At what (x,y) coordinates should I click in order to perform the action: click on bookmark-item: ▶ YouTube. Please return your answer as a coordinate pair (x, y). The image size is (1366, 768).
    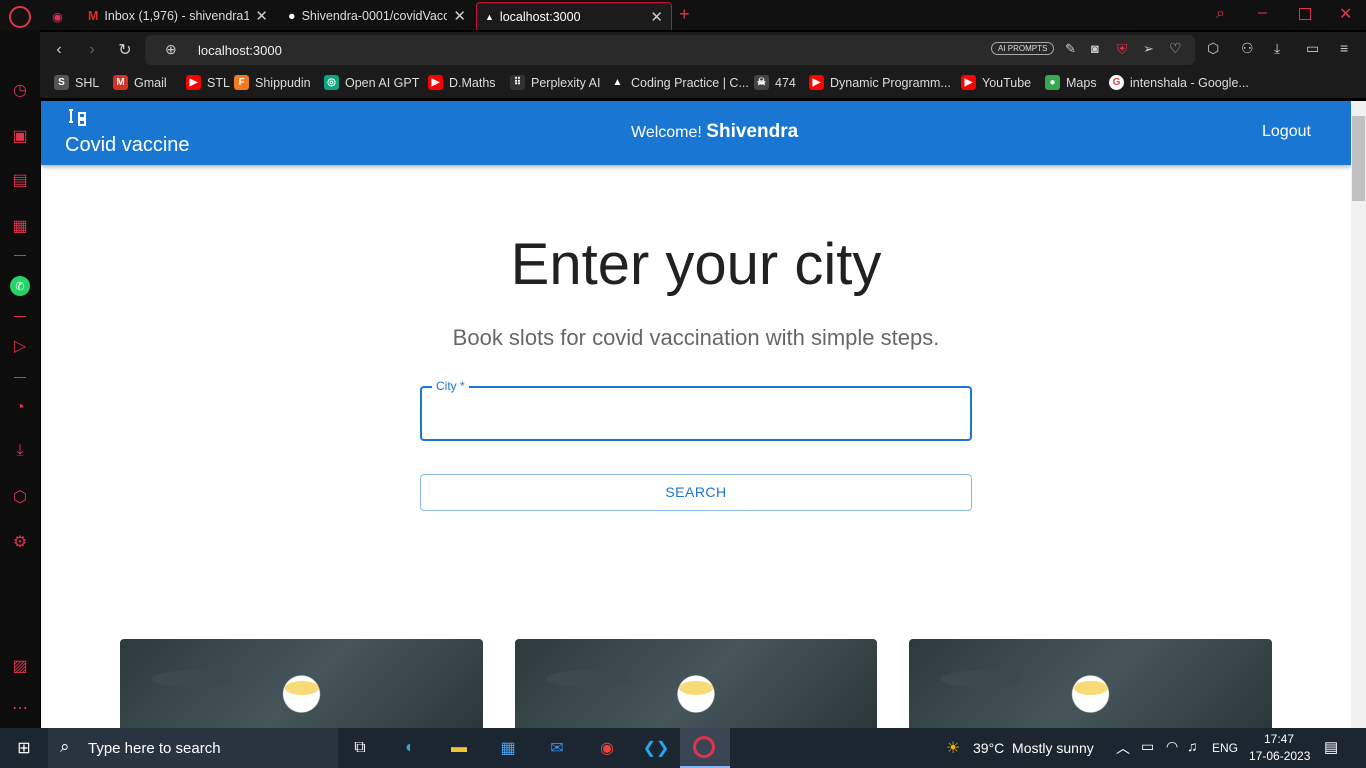
    Looking at the image, I should click on (996, 82).